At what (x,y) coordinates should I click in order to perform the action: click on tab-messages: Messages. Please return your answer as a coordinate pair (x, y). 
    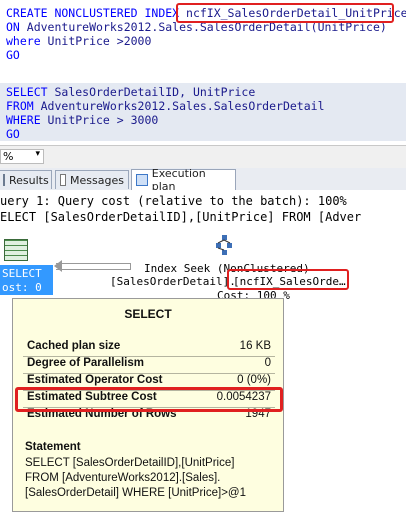
    Looking at the image, I should click on (92, 179).